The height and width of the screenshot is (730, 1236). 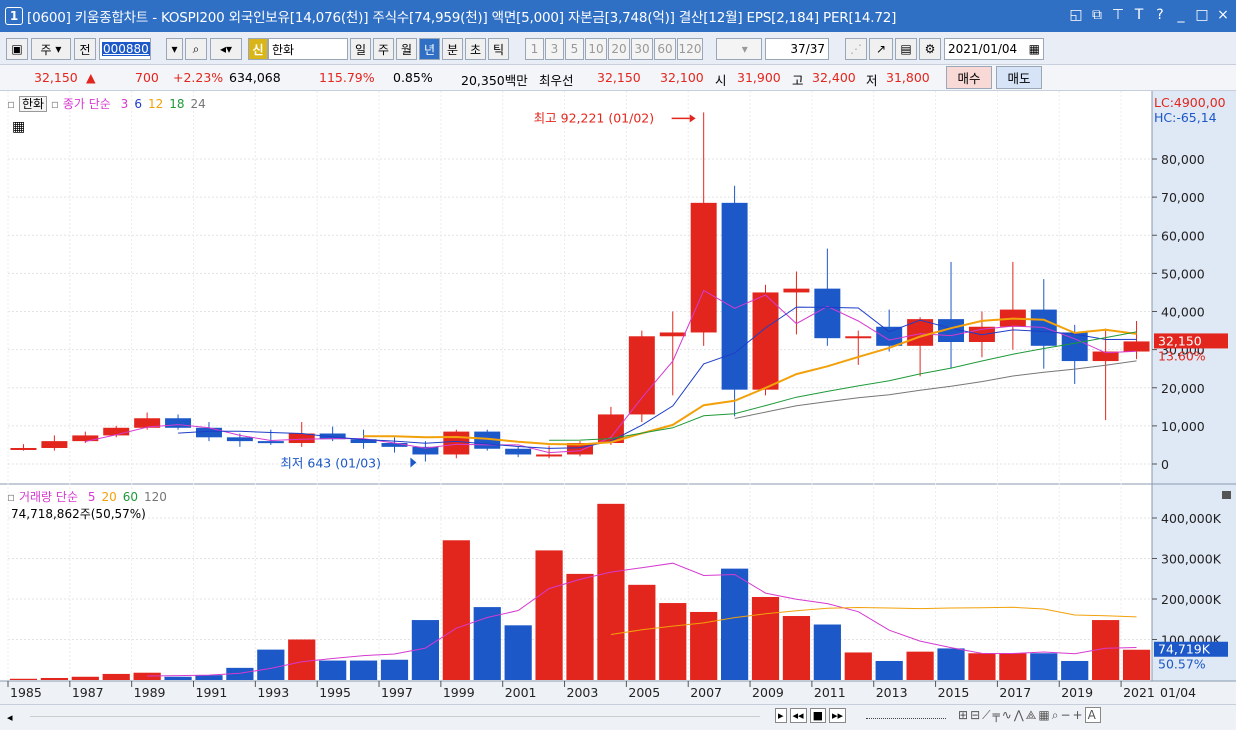 What do you see at coordinates (33, 104) in the screenshot?
I see `stock-tag: 한화` at bounding box center [33, 104].